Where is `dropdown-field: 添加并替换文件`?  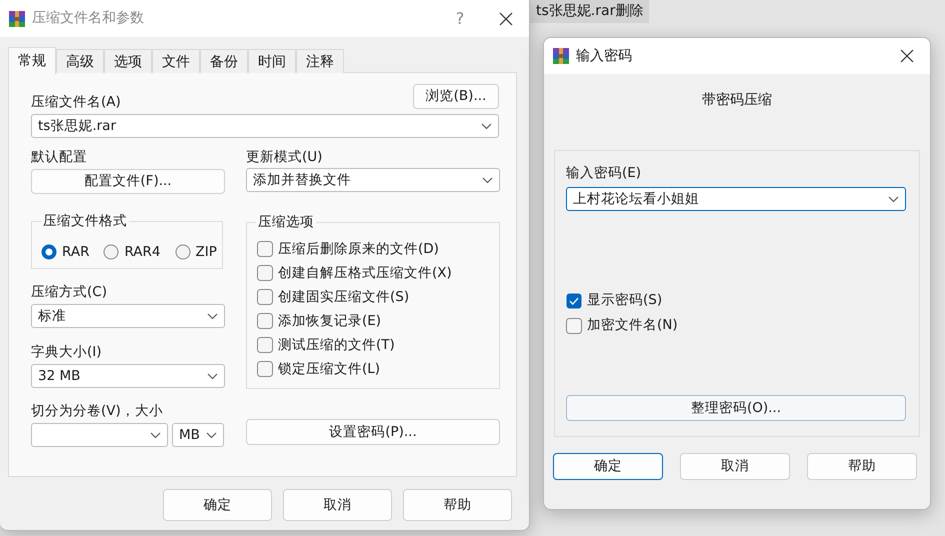 dropdown-field: 添加并替换文件 is located at coordinates (373, 180).